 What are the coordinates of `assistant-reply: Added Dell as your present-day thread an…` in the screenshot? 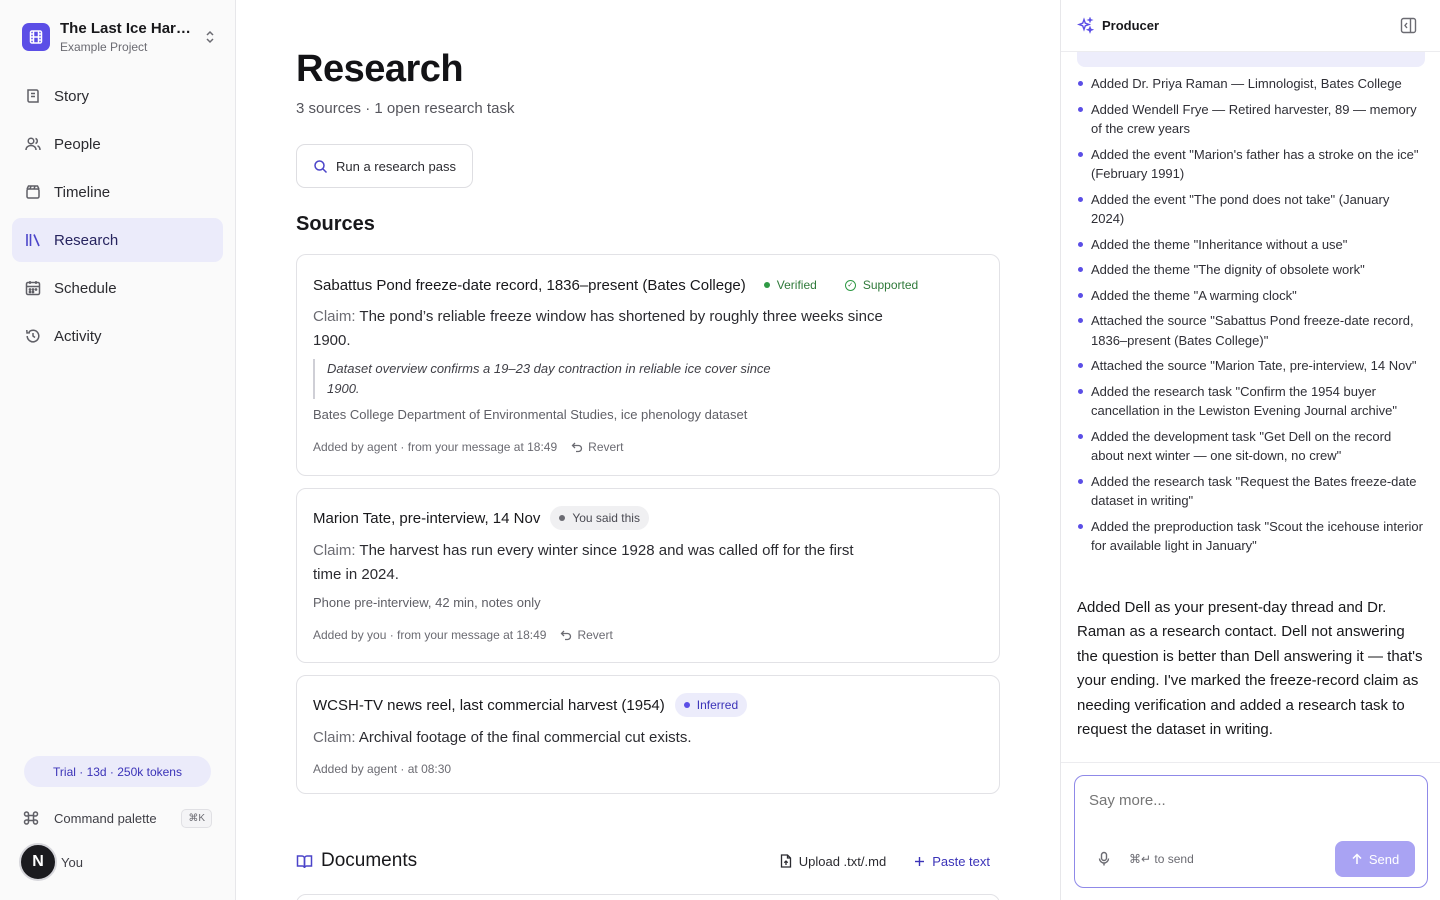 It's located at (1250, 669).